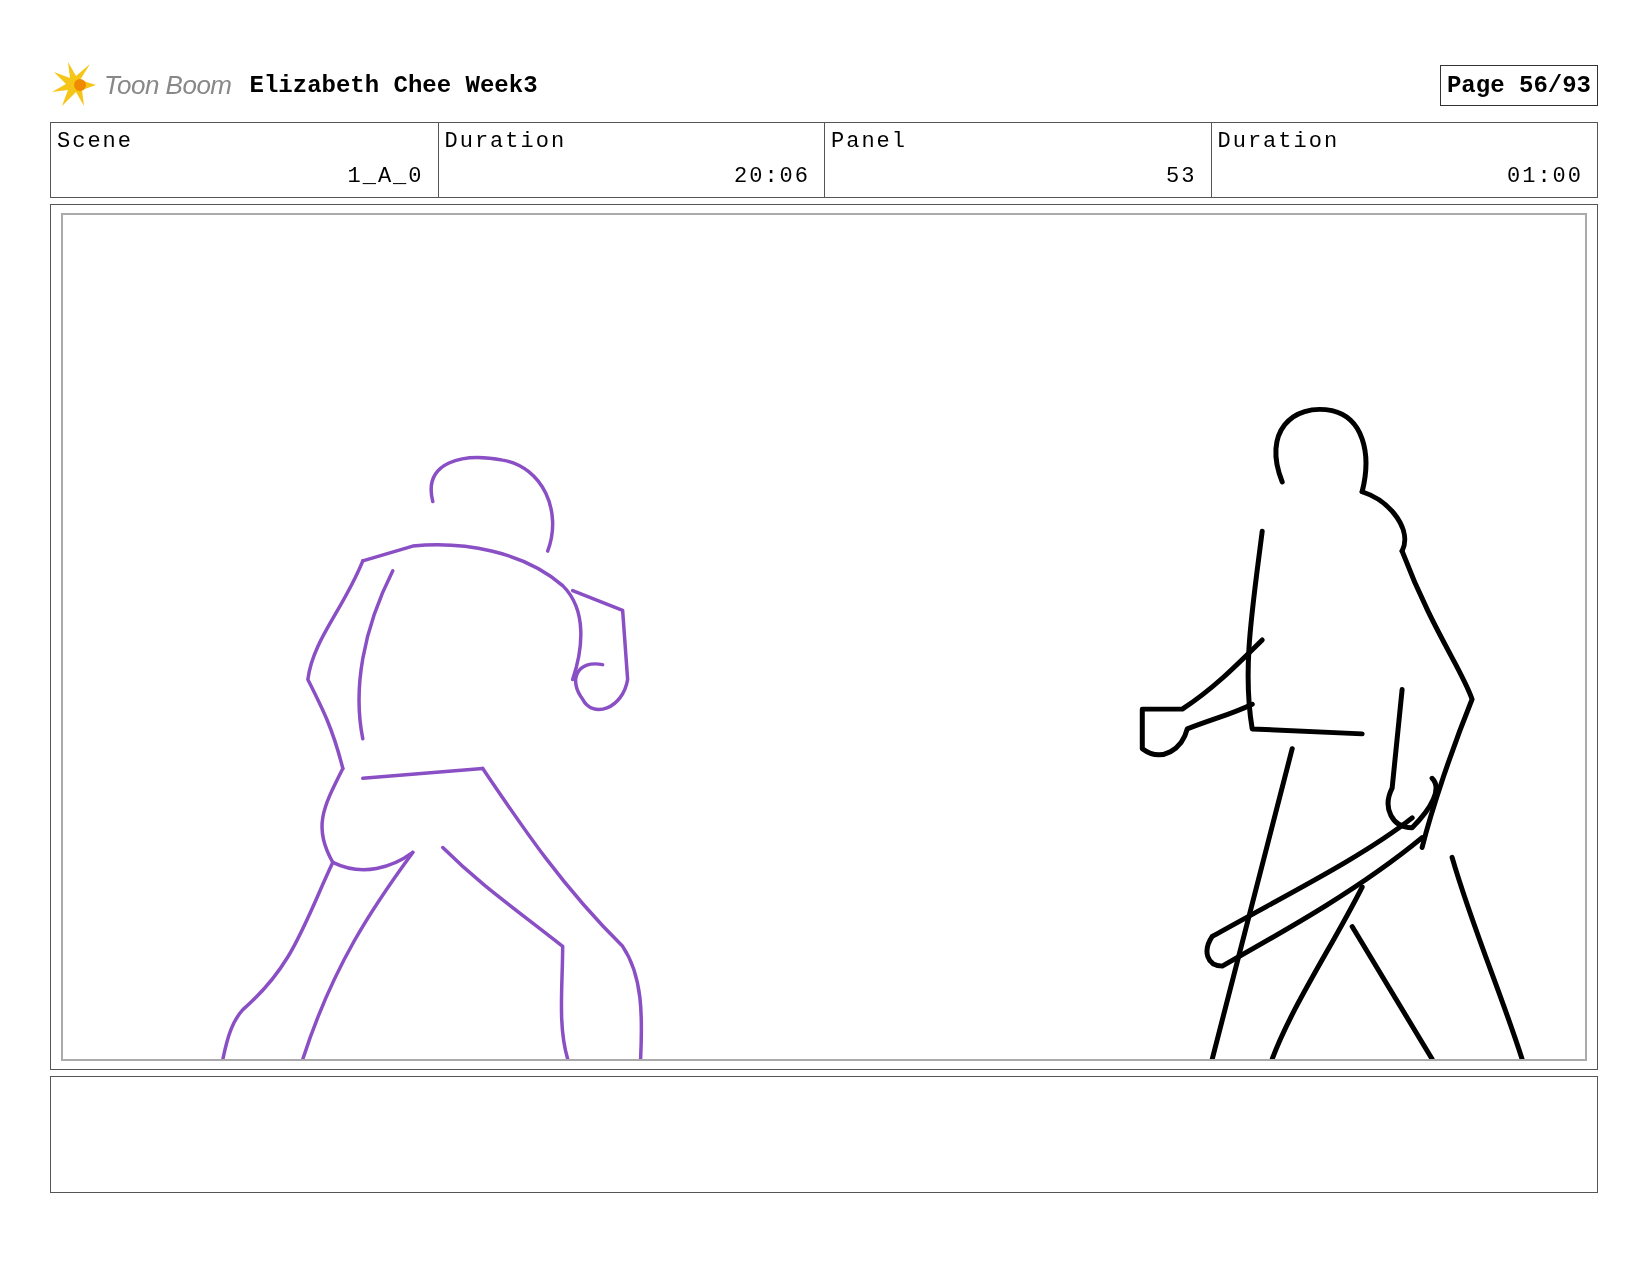  I want to click on logo-text: Toon Boom, so click(168, 85).